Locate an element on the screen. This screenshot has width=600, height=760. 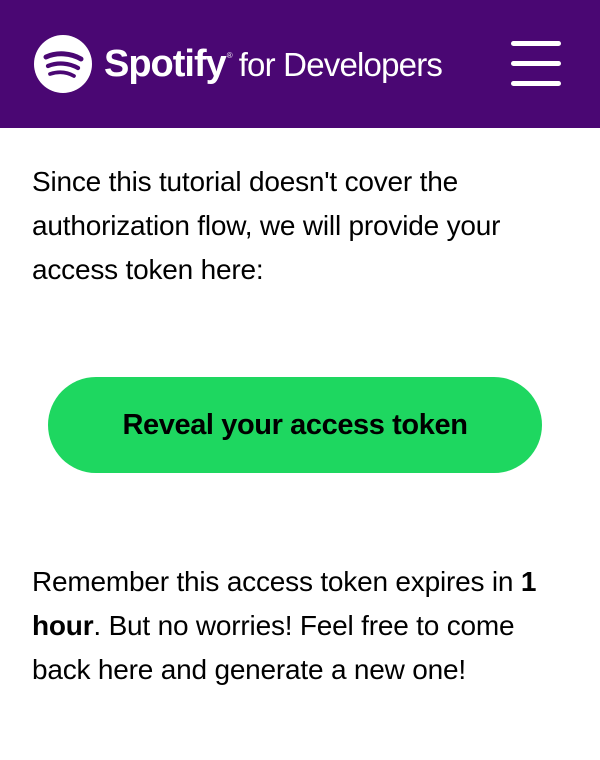
reveal-access-token-label: Reveal your access token is located at coordinates (295, 424).